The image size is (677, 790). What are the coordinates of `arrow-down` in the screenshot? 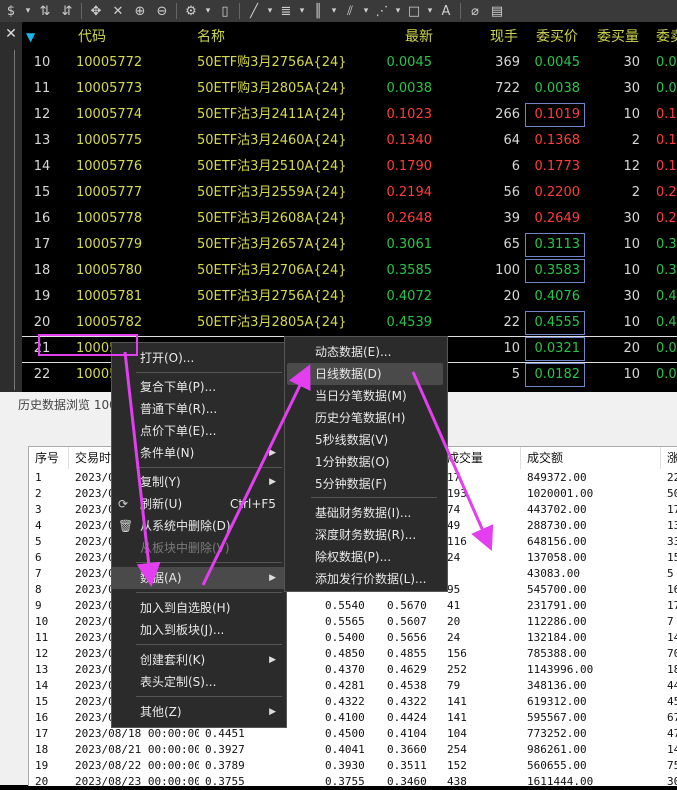 It's located at (452, 461).